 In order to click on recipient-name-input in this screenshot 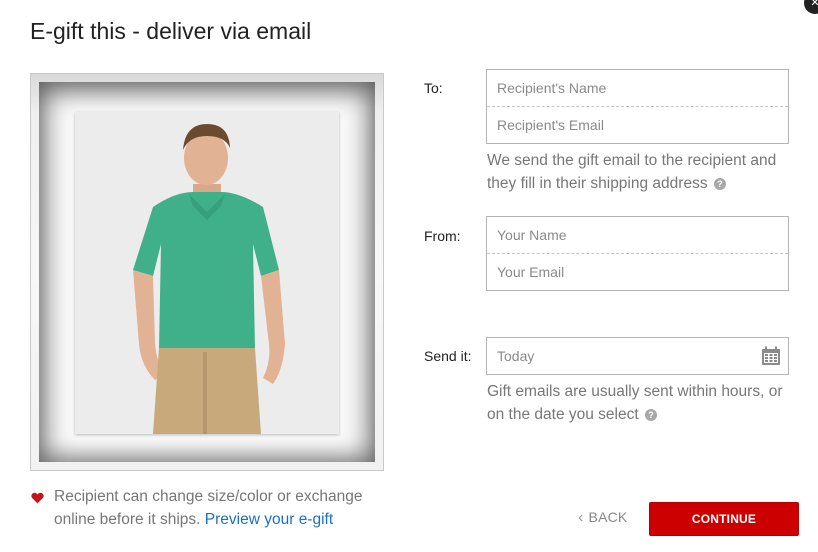, I will do `click(637, 88)`.